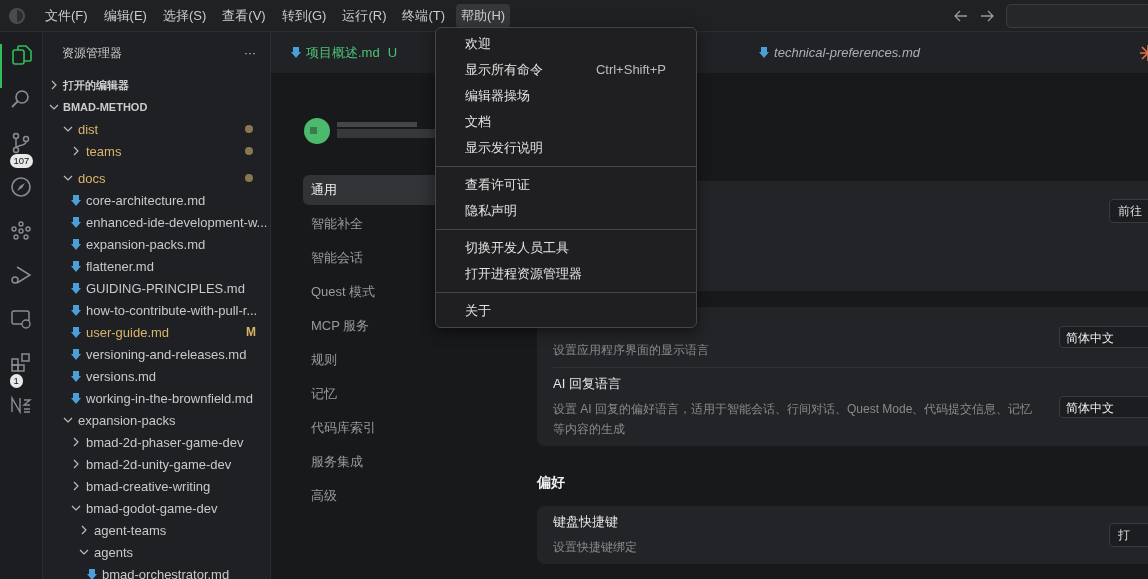 The height and width of the screenshot is (579, 1148). I want to click on folder-name: expansion-packs, so click(127, 420).